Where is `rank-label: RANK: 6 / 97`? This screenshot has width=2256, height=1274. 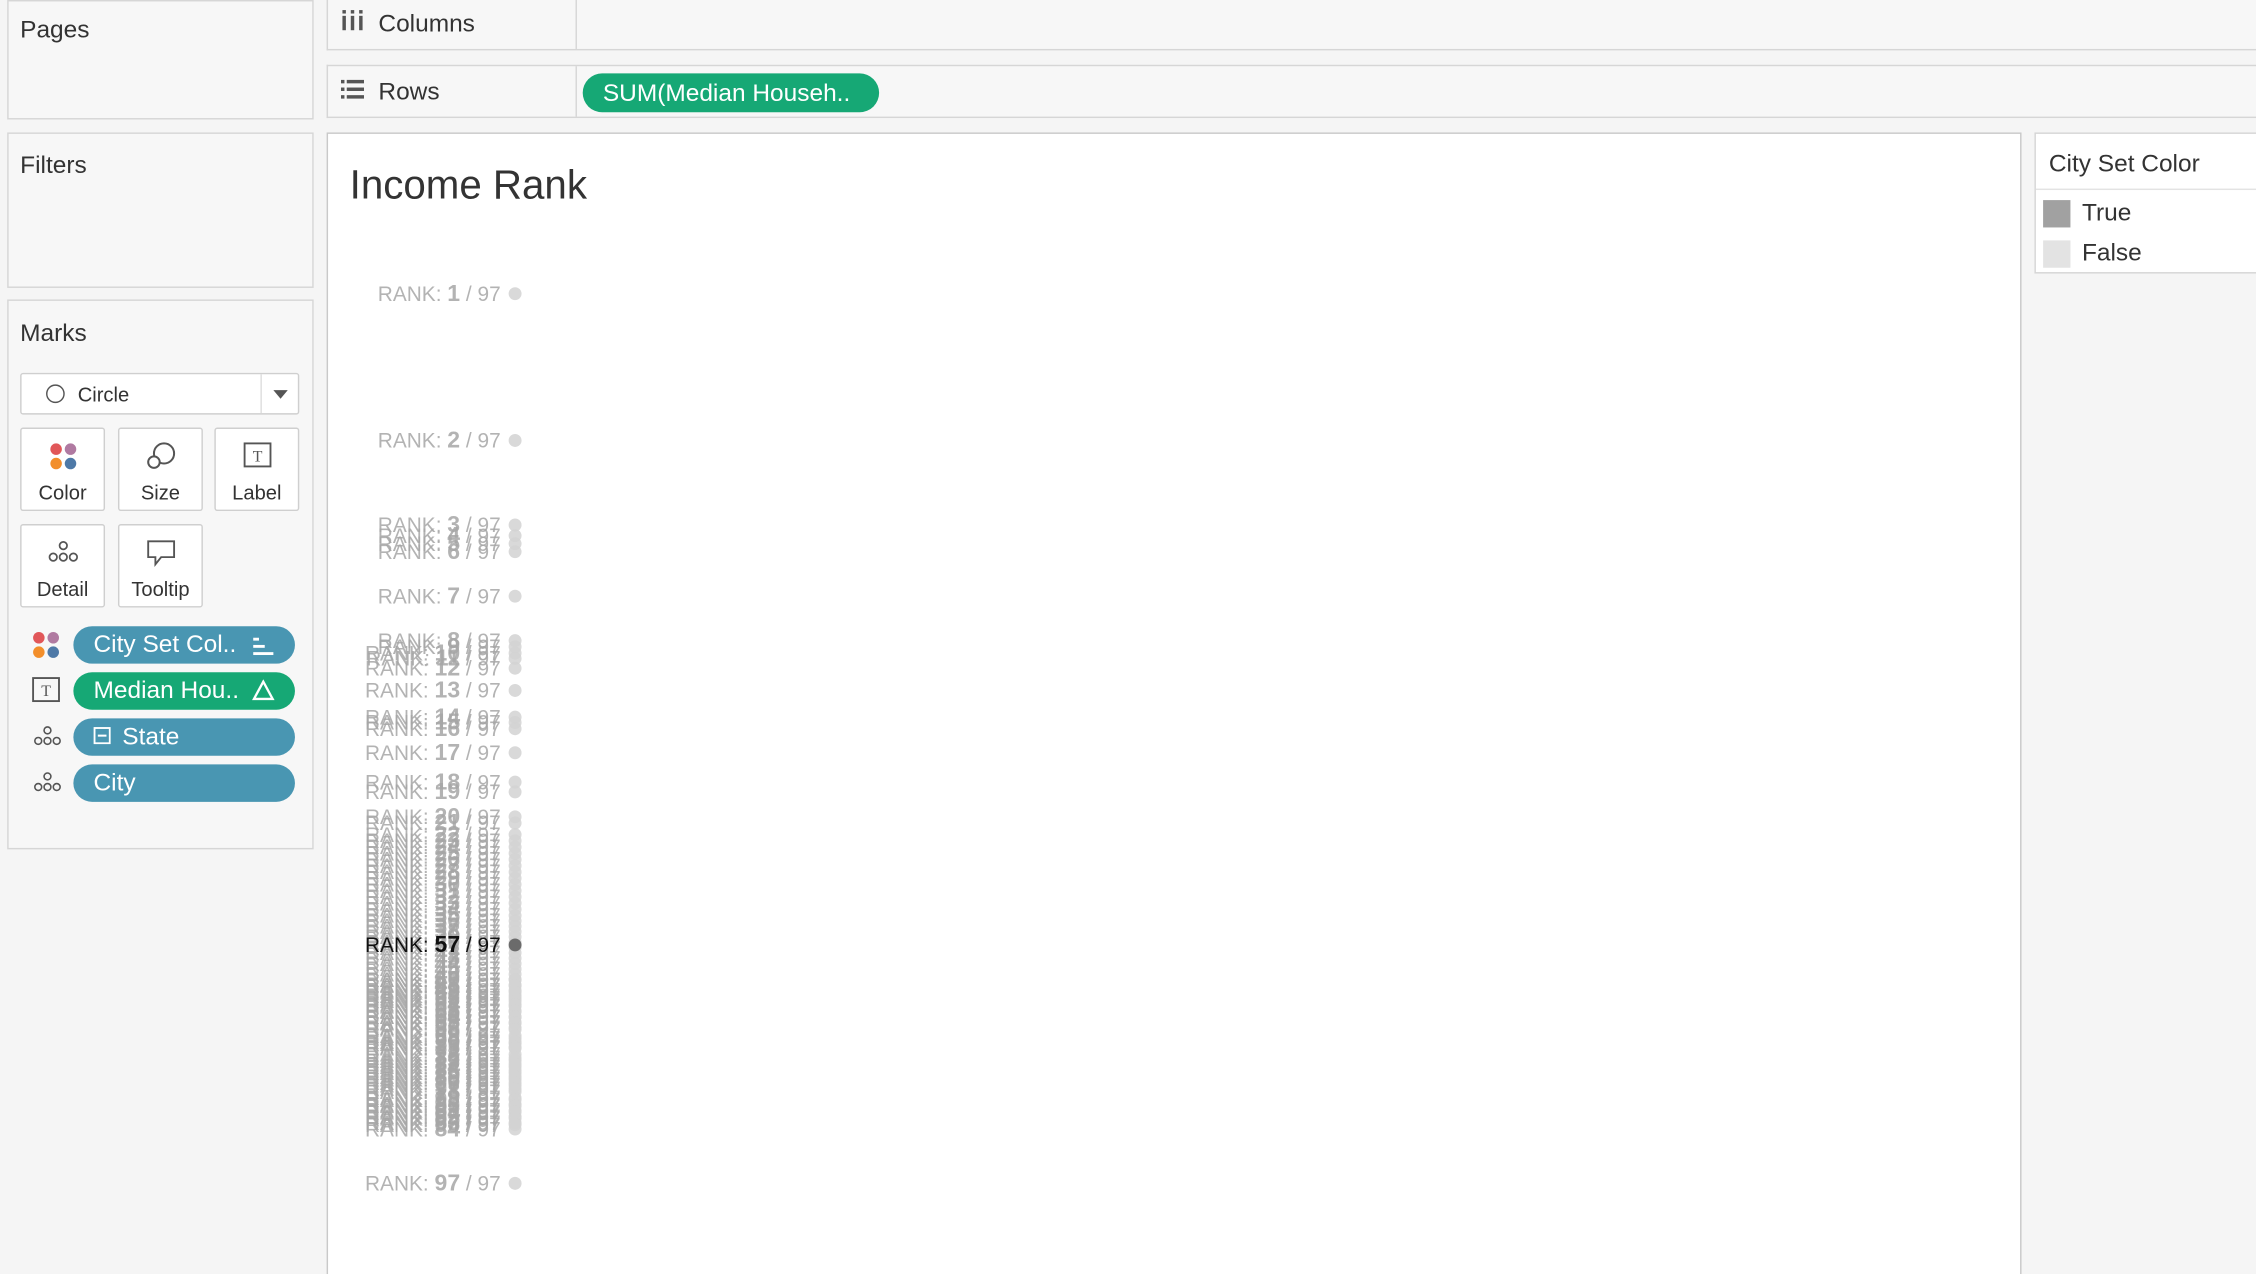 rank-label: RANK: 6 / 97 is located at coordinates (439, 551).